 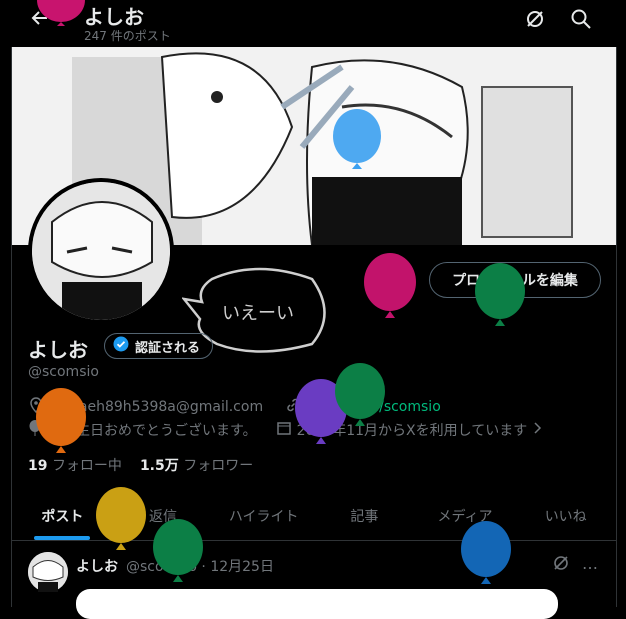 What do you see at coordinates (62, 517) in the screenshot?
I see `tab-posts-label: ポスト` at bounding box center [62, 517].